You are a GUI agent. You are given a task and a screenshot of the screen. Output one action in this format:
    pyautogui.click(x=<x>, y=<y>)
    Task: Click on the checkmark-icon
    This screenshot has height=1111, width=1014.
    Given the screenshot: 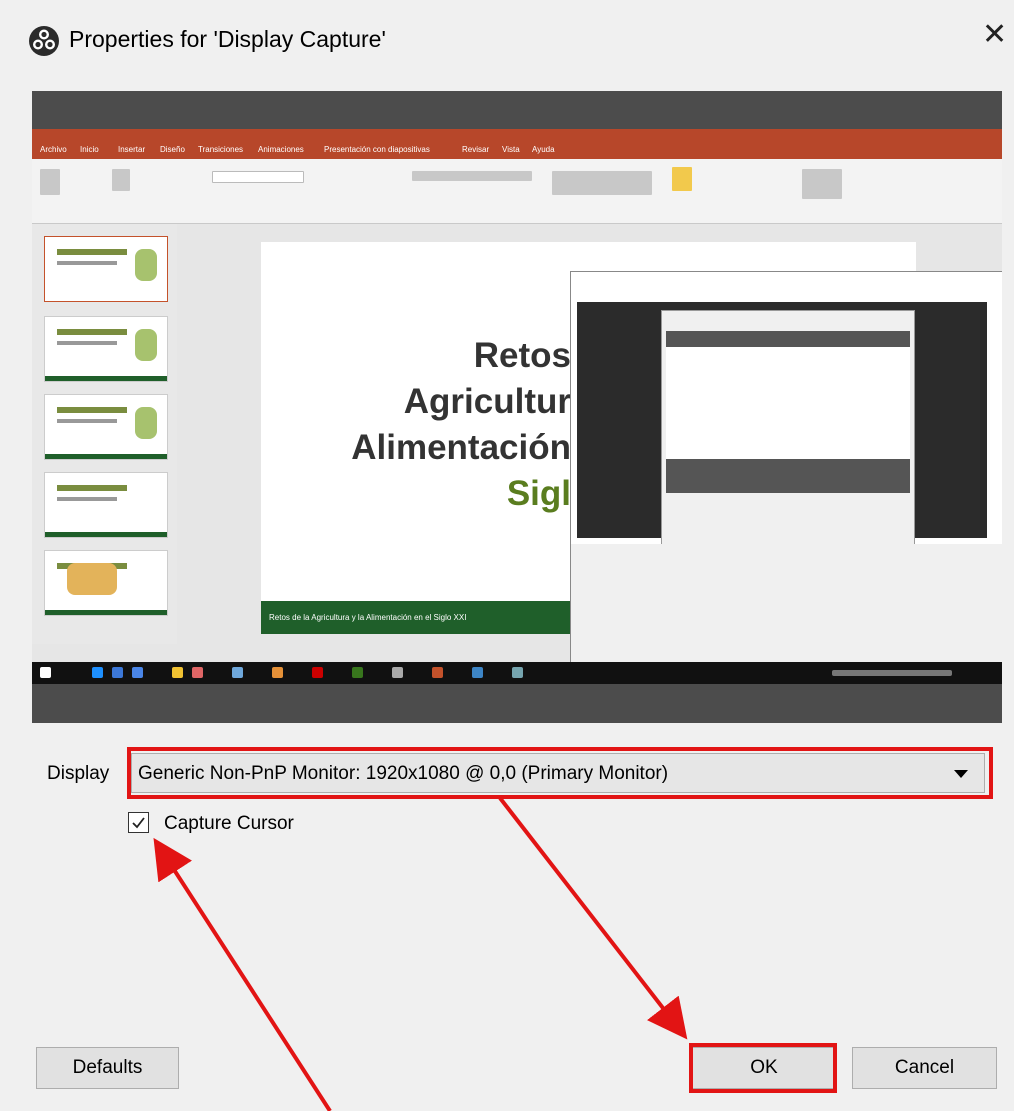 What is the action you would take?
    pyautogui.click(x=138, y=823)
    